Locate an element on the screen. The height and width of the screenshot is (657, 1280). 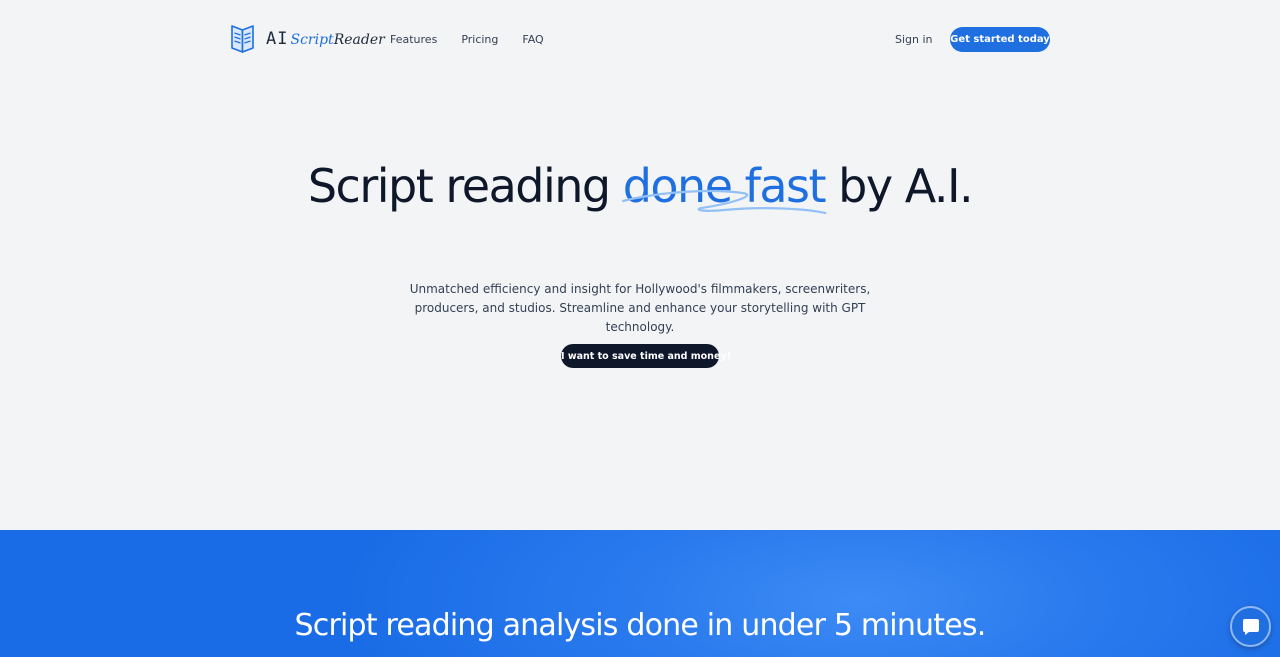
main-nav: Features Pricing FAQ is located at coordinates (467, 40).